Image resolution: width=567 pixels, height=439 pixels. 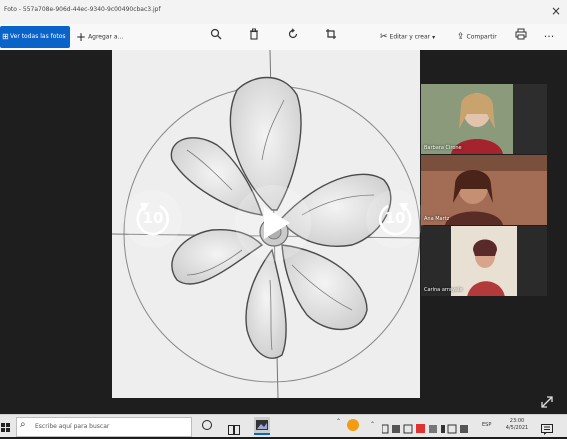 I want to click on share-button: ⇪ Compartir, so click(x=477, y=37).